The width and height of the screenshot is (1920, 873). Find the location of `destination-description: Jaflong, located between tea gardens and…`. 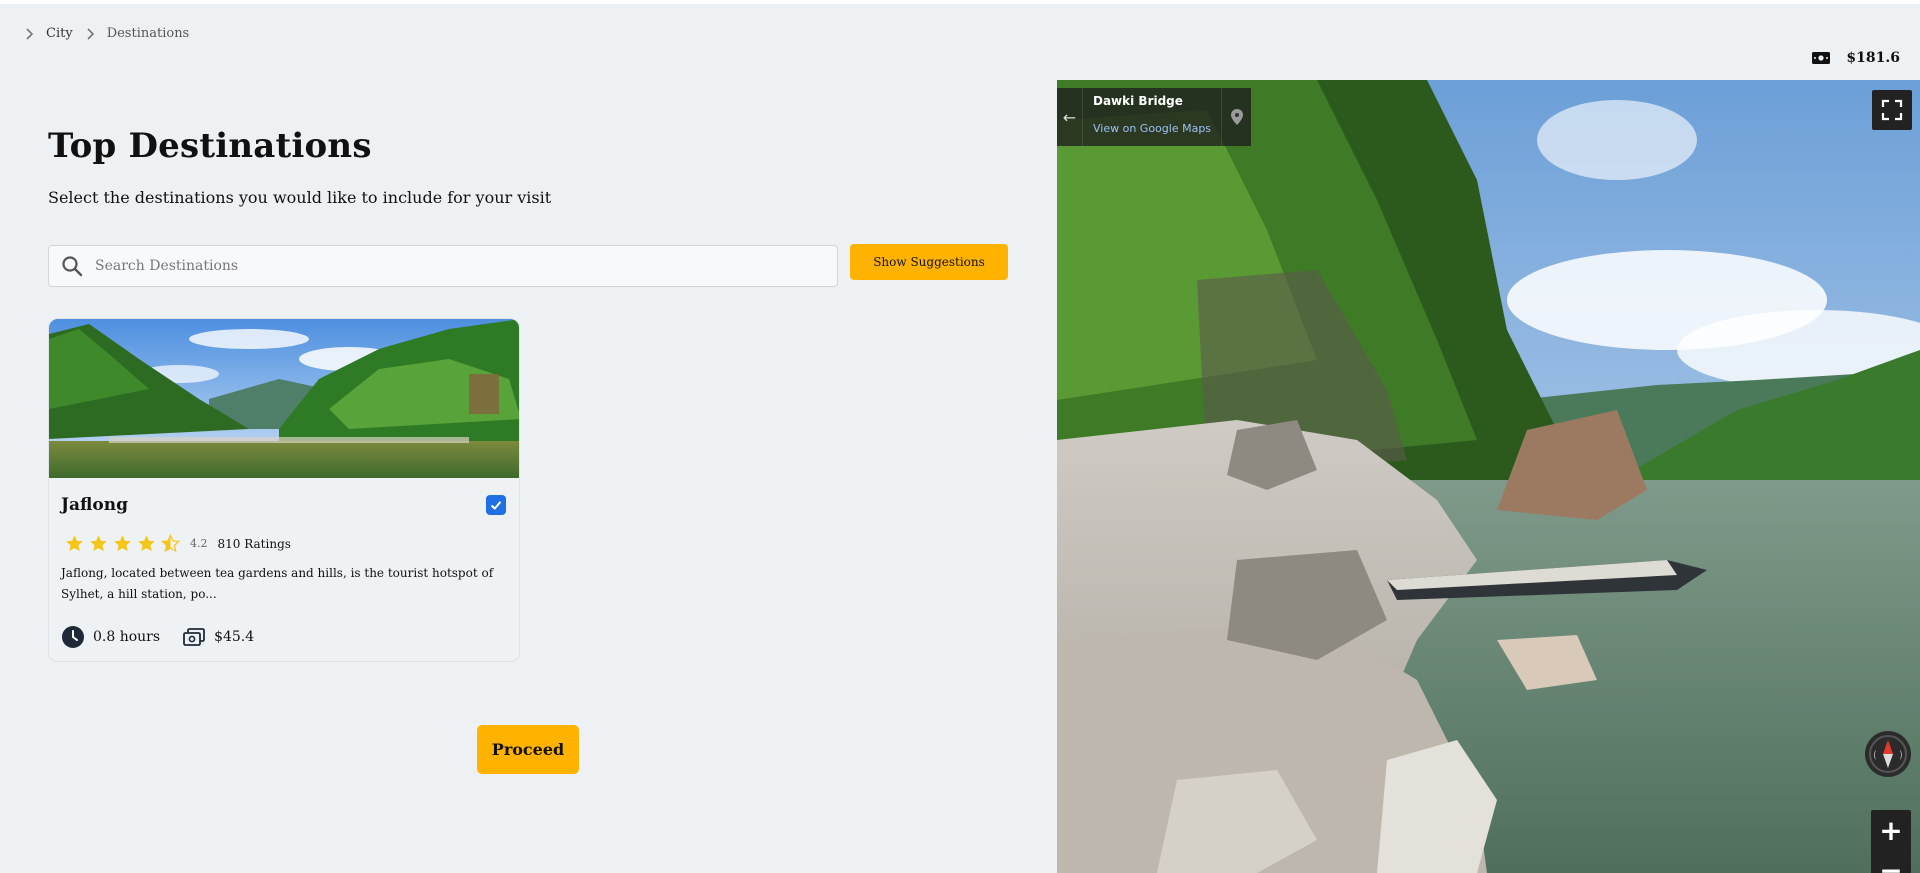

destination-description: Jaflong, located between tea gardens and… is located at coordinates (277, 583).